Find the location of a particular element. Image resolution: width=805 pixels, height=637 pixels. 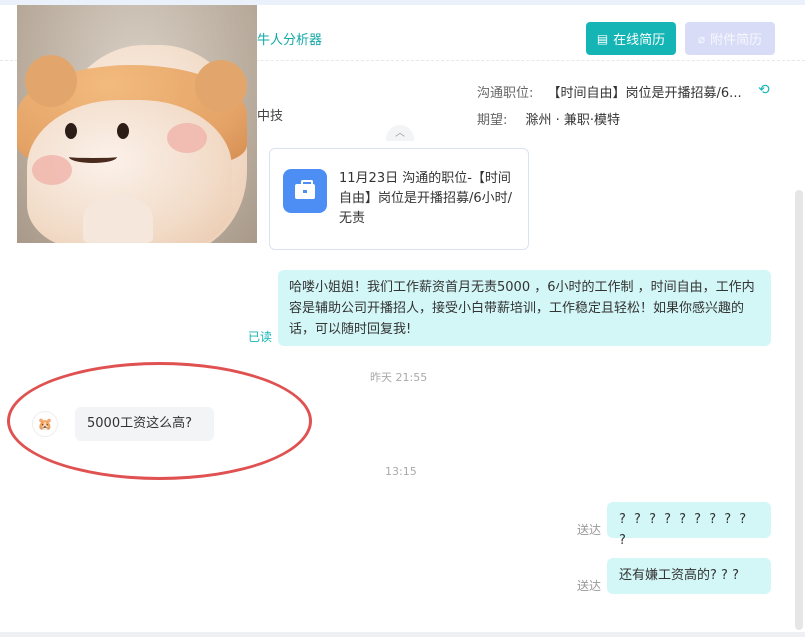

online-resume-button: ▤ 在线简历 is located at coordinates (631, 38).